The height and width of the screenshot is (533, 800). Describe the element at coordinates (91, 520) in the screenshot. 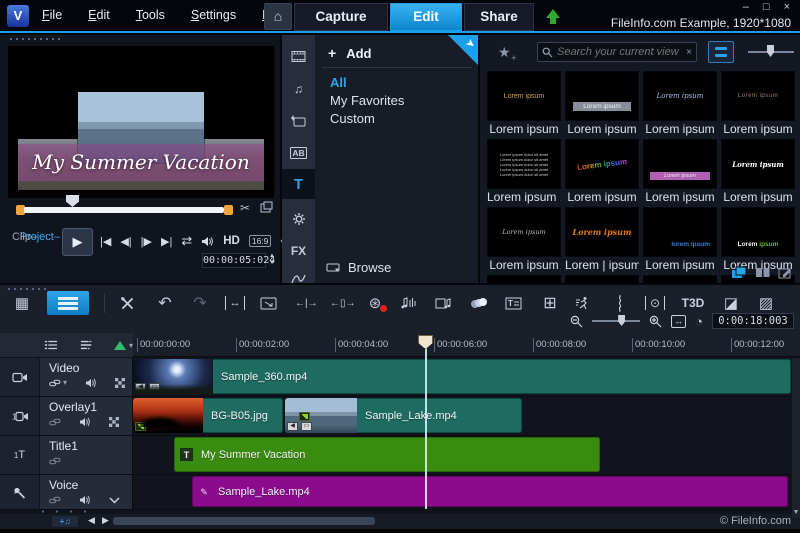

I see `scroll-left-icon: ◀` at that location.